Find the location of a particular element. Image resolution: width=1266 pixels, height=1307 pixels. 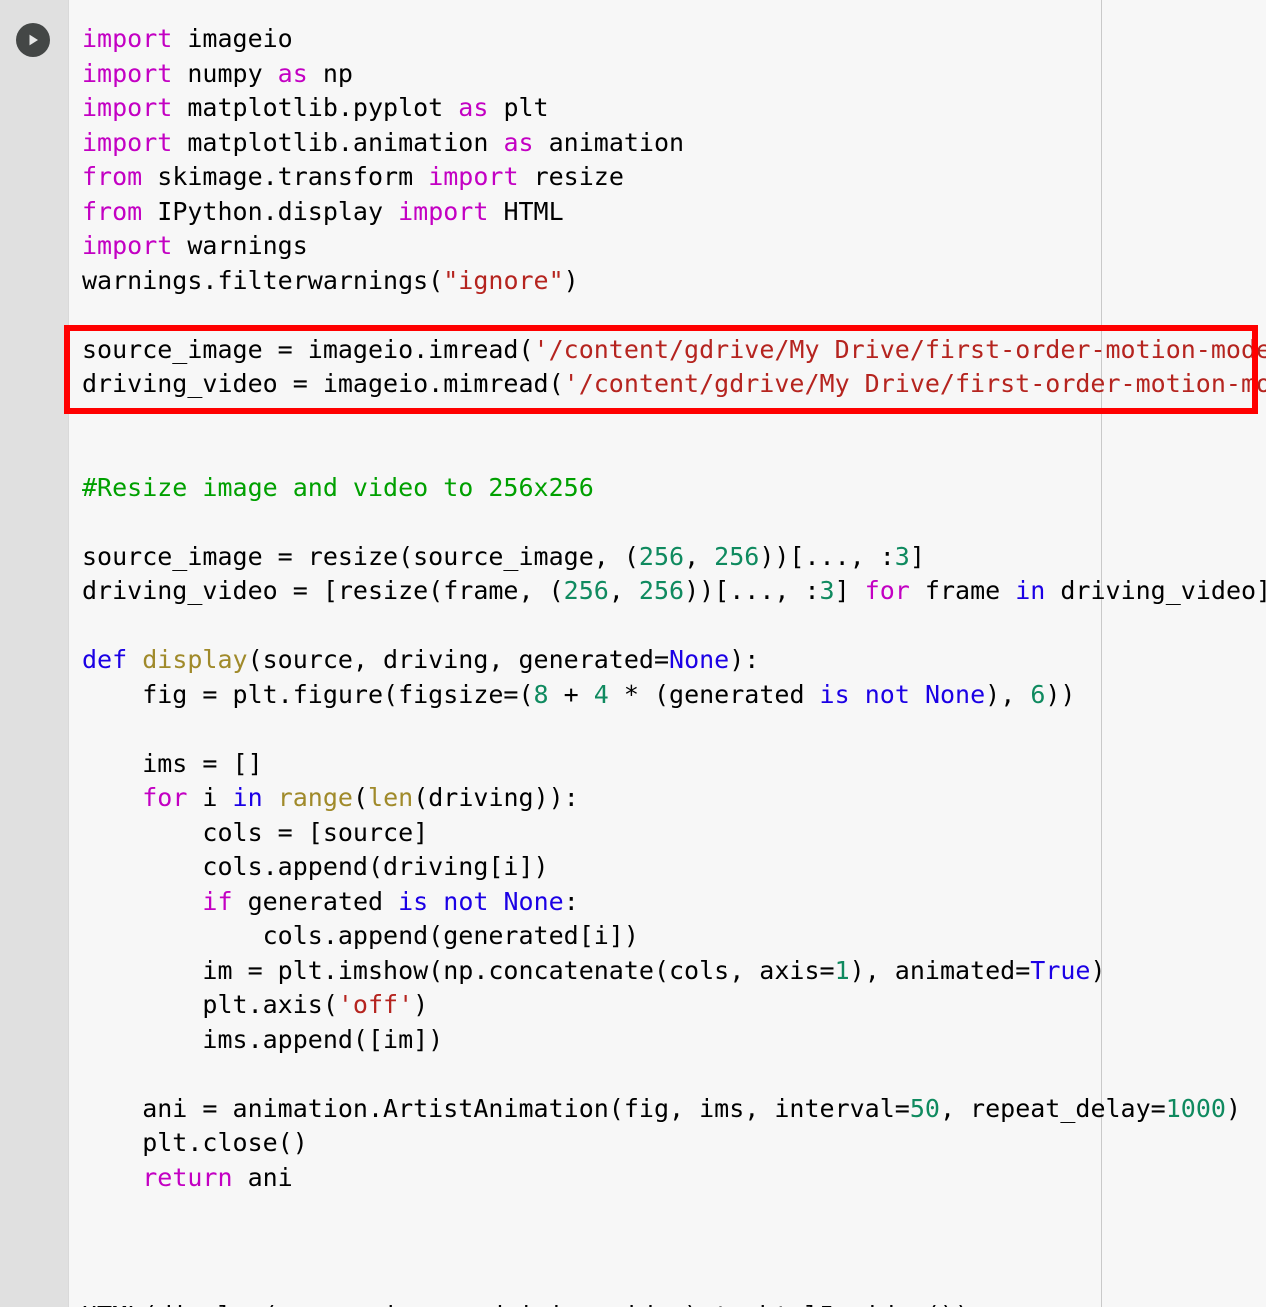

play-icon is located at coordinates (33, 40).